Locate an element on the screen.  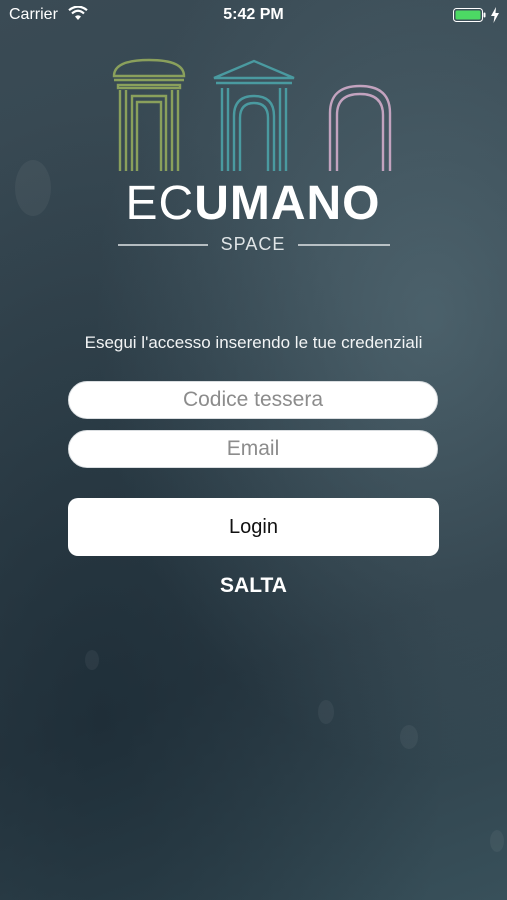
battery-icon is located at coordinates (469, 15).